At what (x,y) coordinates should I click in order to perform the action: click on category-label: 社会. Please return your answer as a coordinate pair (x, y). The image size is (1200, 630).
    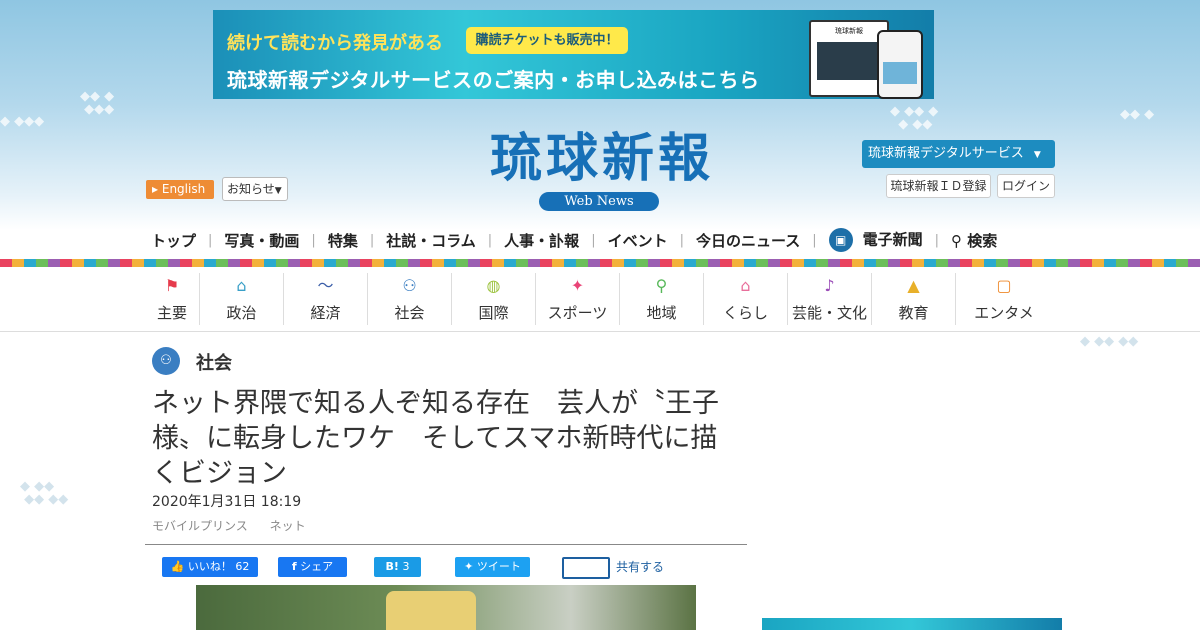
    Looking at the image, I should click on (409, 313).